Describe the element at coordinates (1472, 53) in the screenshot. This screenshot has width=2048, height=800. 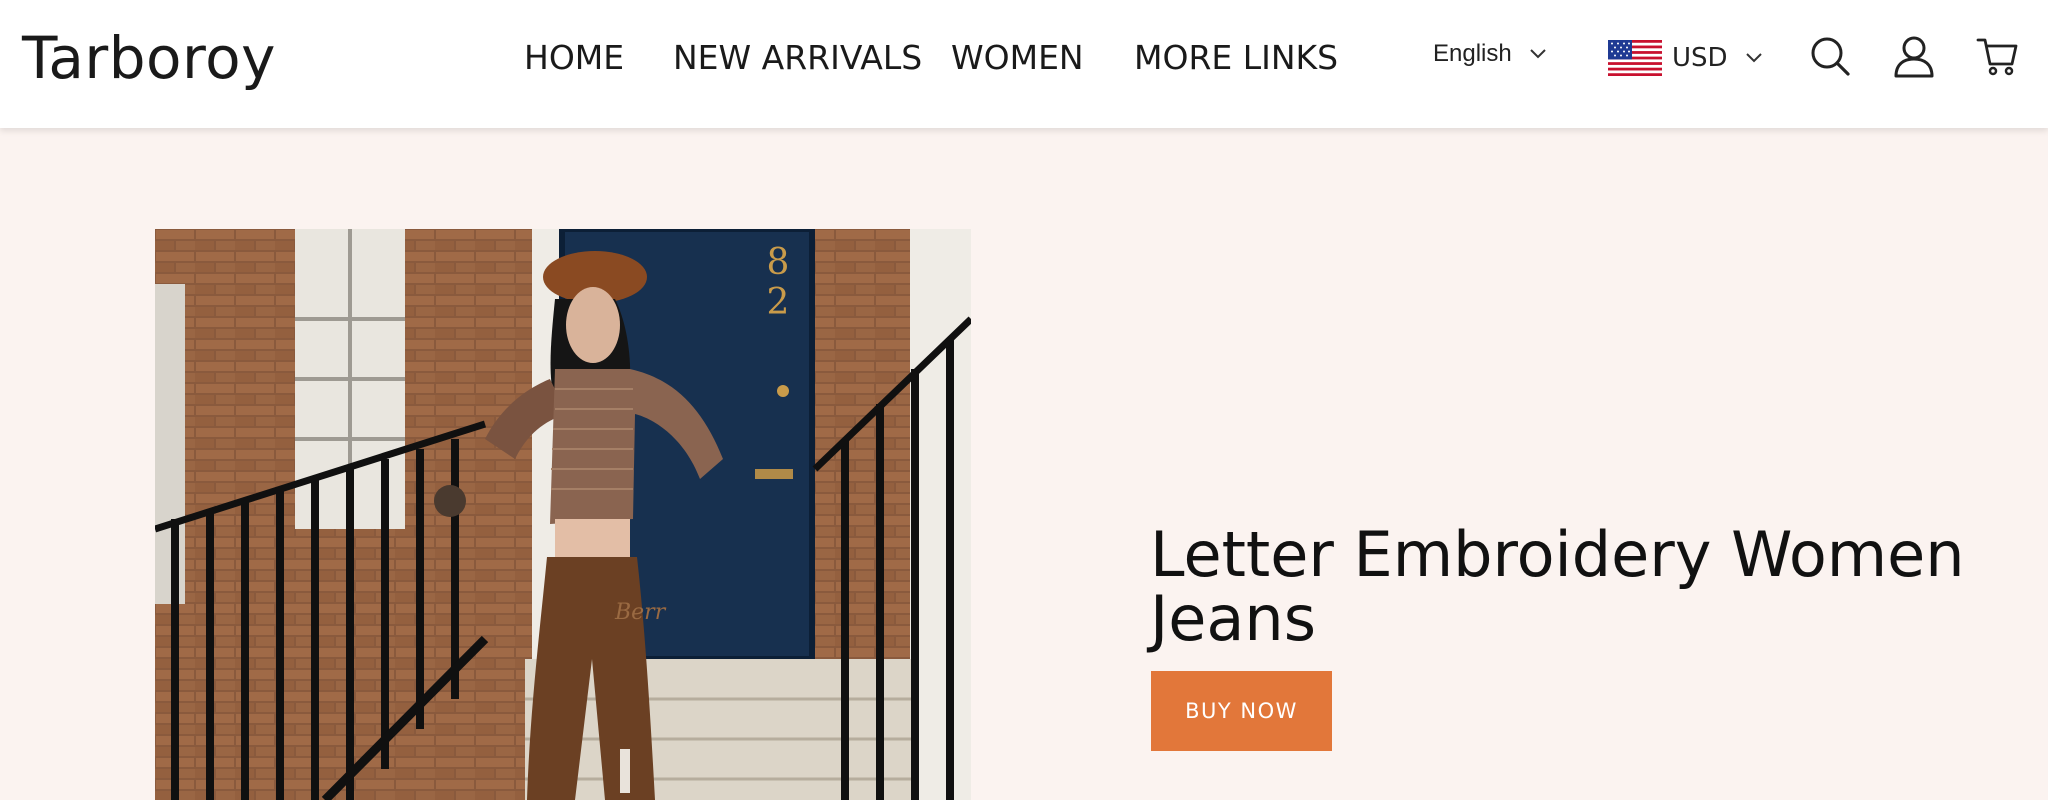
I see `language-label: English` at that location.